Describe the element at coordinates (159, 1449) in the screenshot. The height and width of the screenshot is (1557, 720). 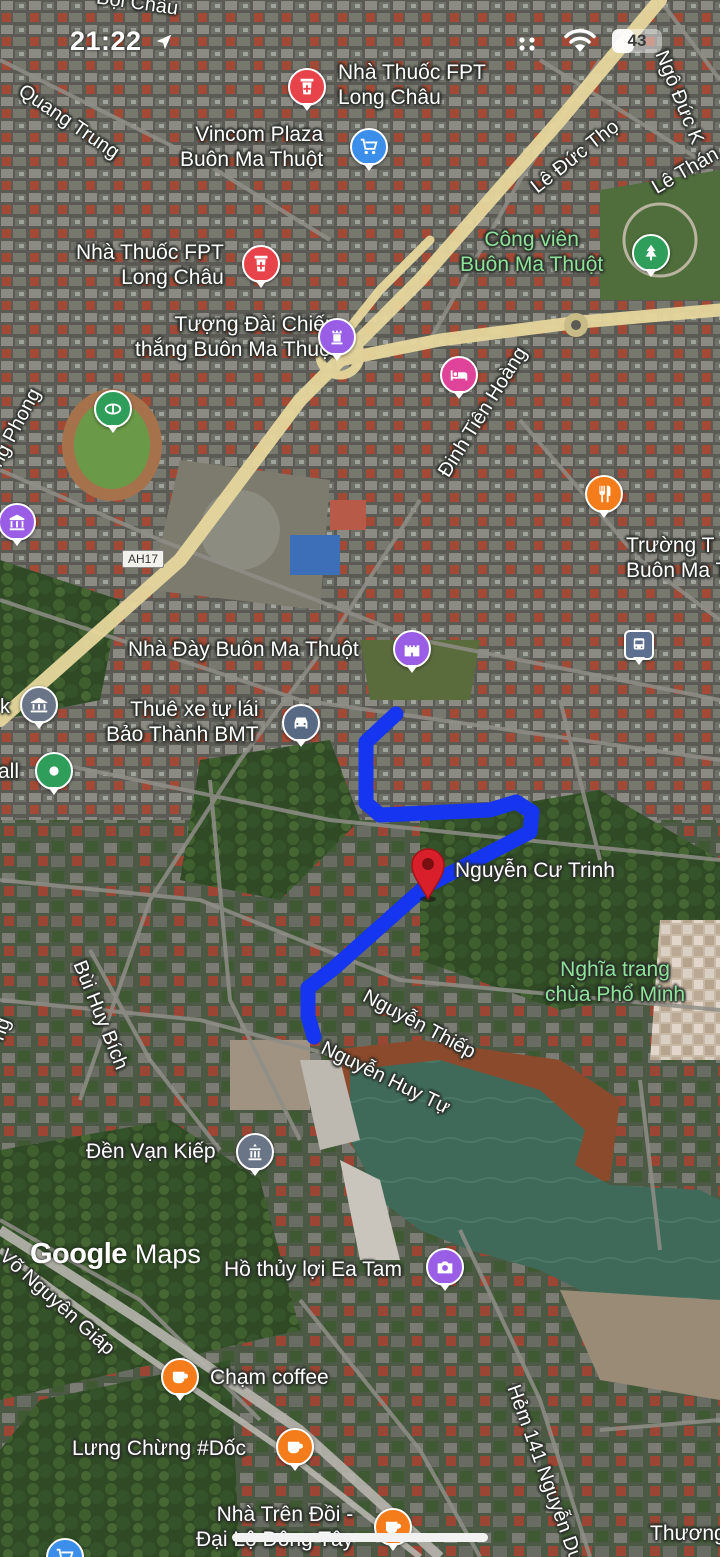
I see `place-label-lung-chung: Lưng Chừng #Dốc` at that location.